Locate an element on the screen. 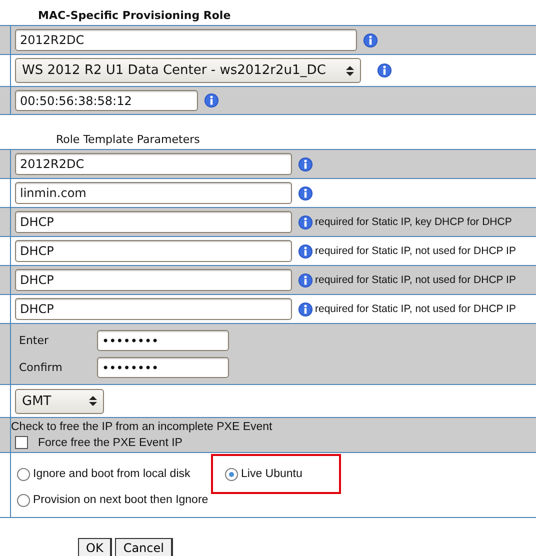 The image size is (536, 556). checkbox is located at coordinates (21, 442).